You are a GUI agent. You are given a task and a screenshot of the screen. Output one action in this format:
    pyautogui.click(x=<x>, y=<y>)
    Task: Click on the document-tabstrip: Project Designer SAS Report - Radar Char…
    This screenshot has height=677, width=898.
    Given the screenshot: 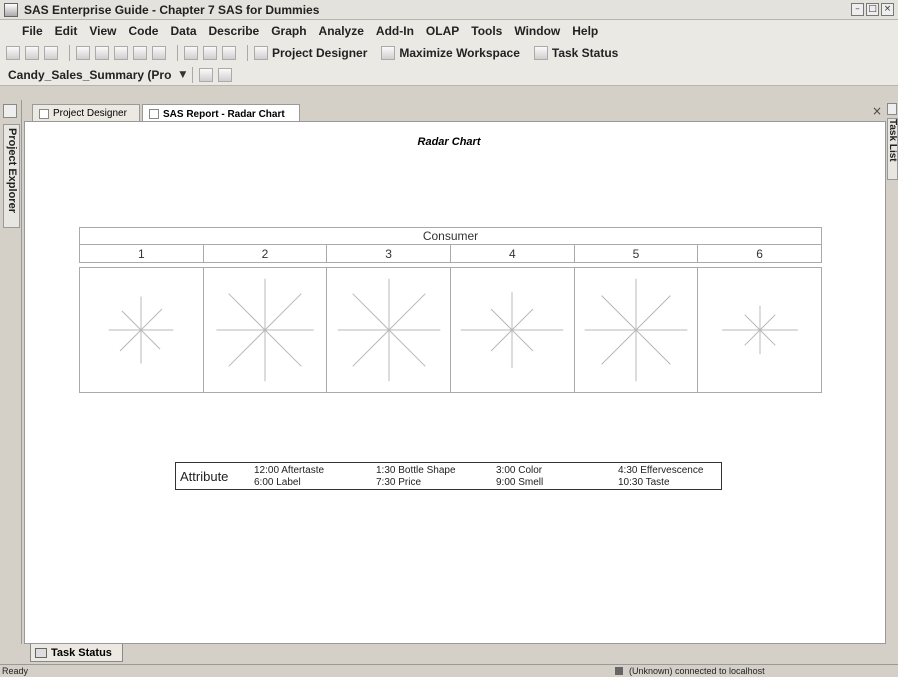 What is the action you would take?
    pyautogui.click(x=455, y=112)
    